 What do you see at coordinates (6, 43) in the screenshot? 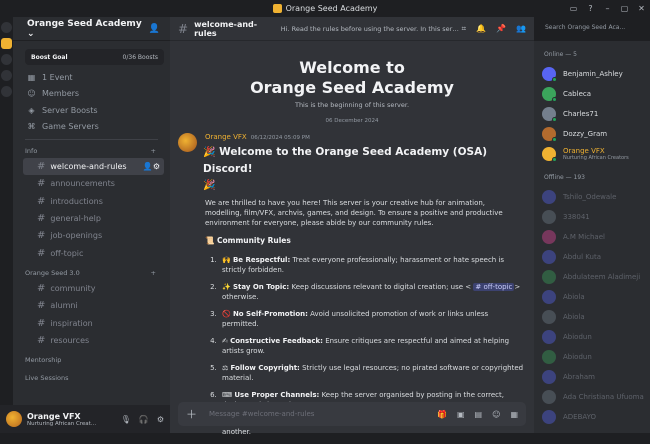
I see `orange-seed-server-icon` at bounding box center [6, 43].